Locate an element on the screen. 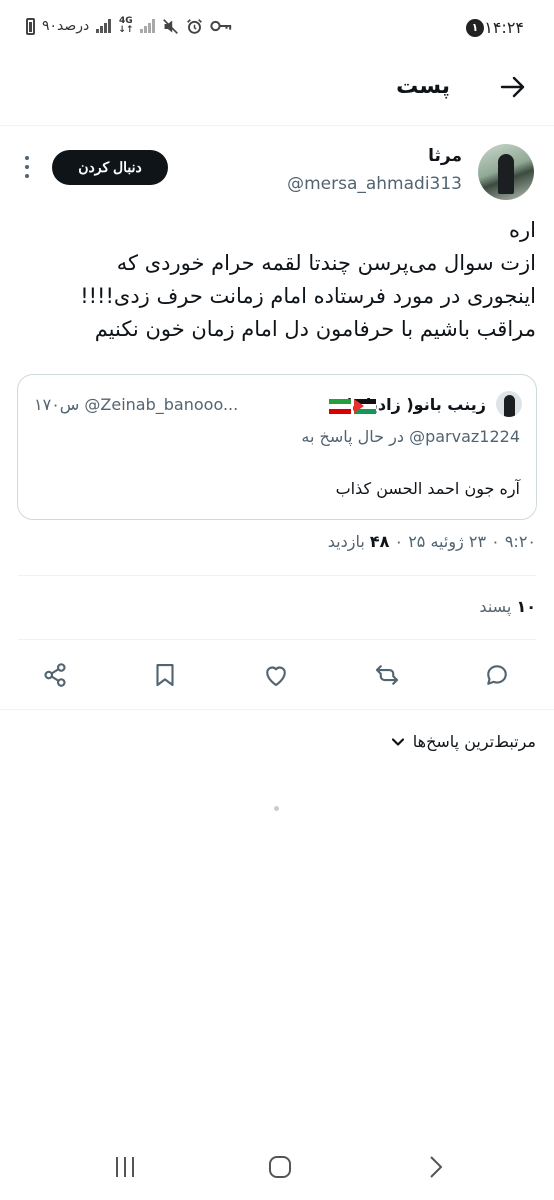  like-button is located at coordinates (278, 677).